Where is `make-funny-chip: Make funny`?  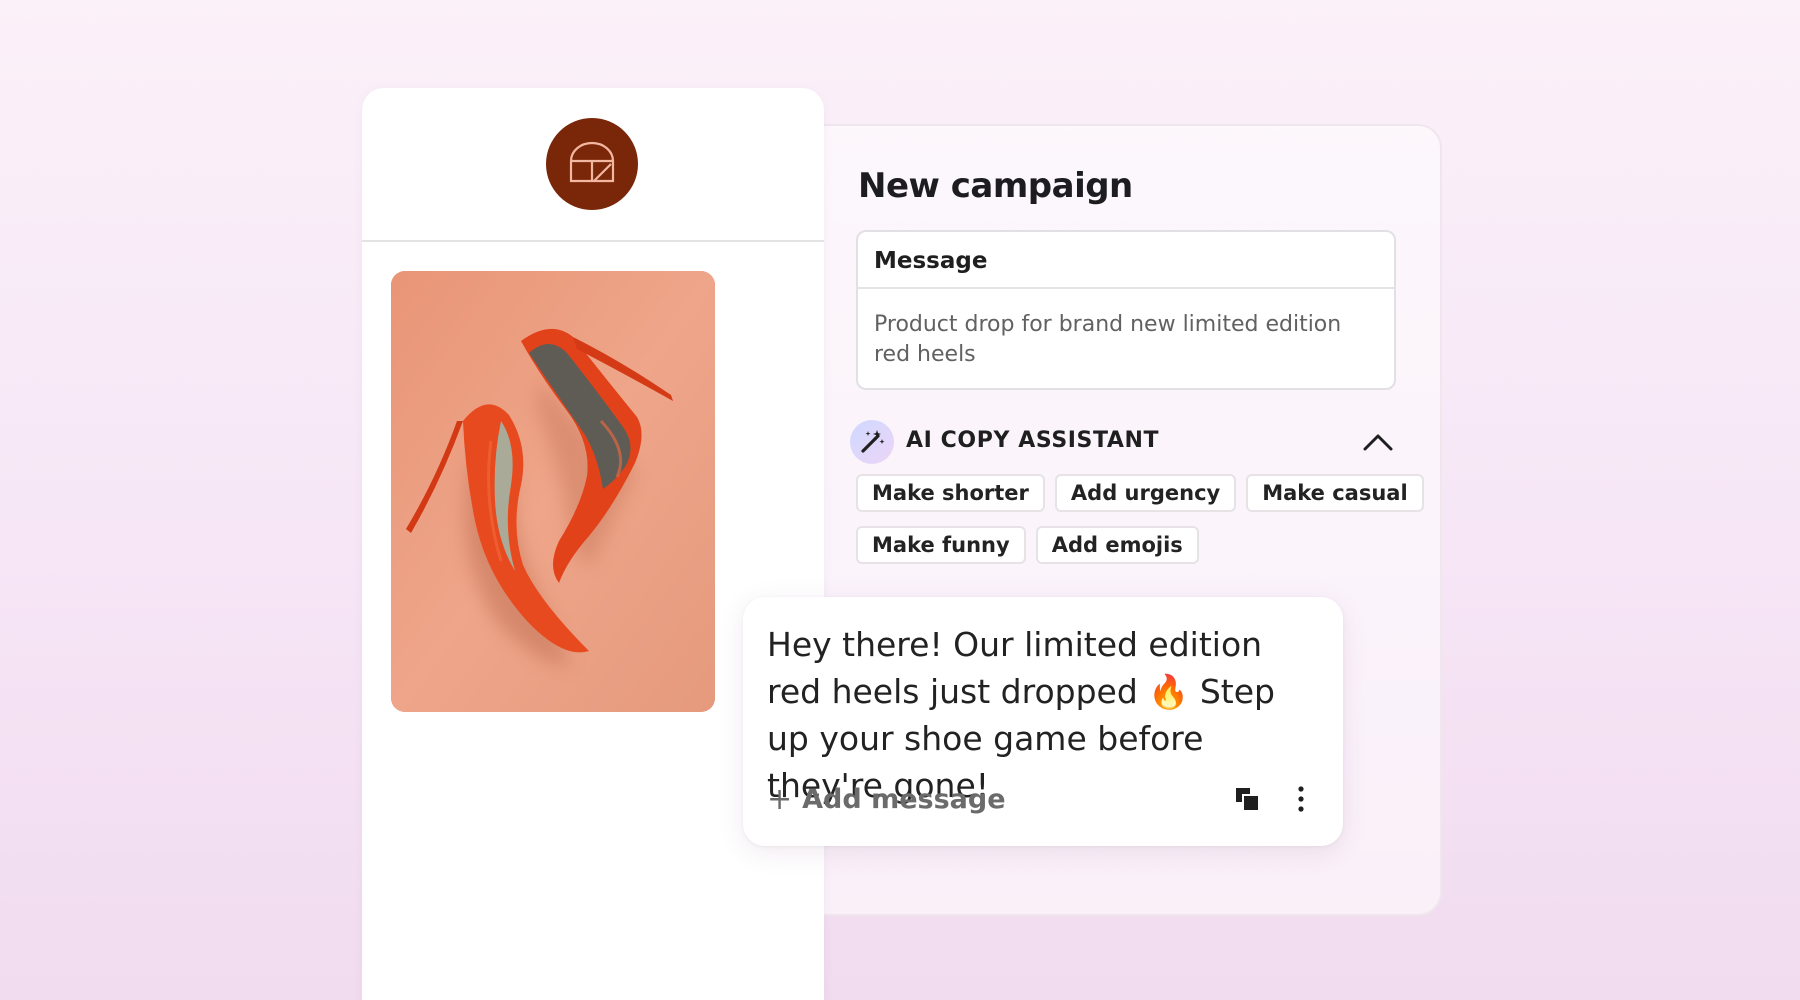 make-funny-chip: Make funny is located at coordinates (941, 545).